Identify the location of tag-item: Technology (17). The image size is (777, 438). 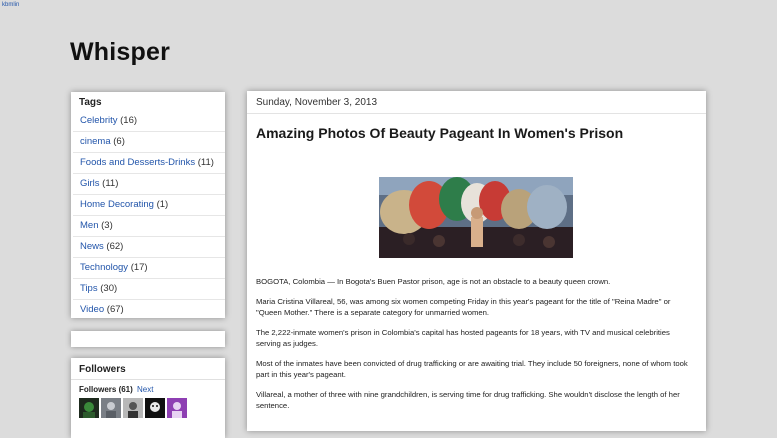
(149, 268).